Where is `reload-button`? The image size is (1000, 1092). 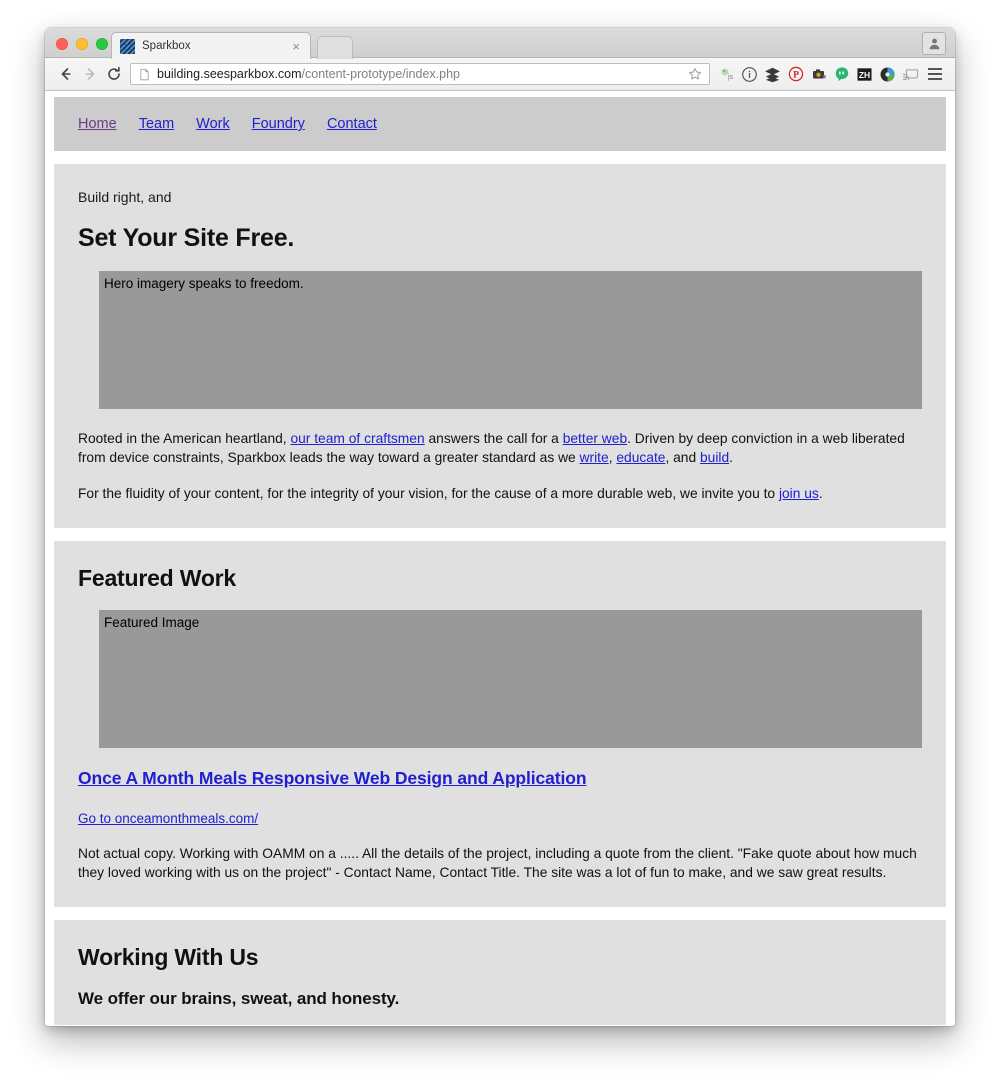
reload-button is located at coordinates (114, 74).